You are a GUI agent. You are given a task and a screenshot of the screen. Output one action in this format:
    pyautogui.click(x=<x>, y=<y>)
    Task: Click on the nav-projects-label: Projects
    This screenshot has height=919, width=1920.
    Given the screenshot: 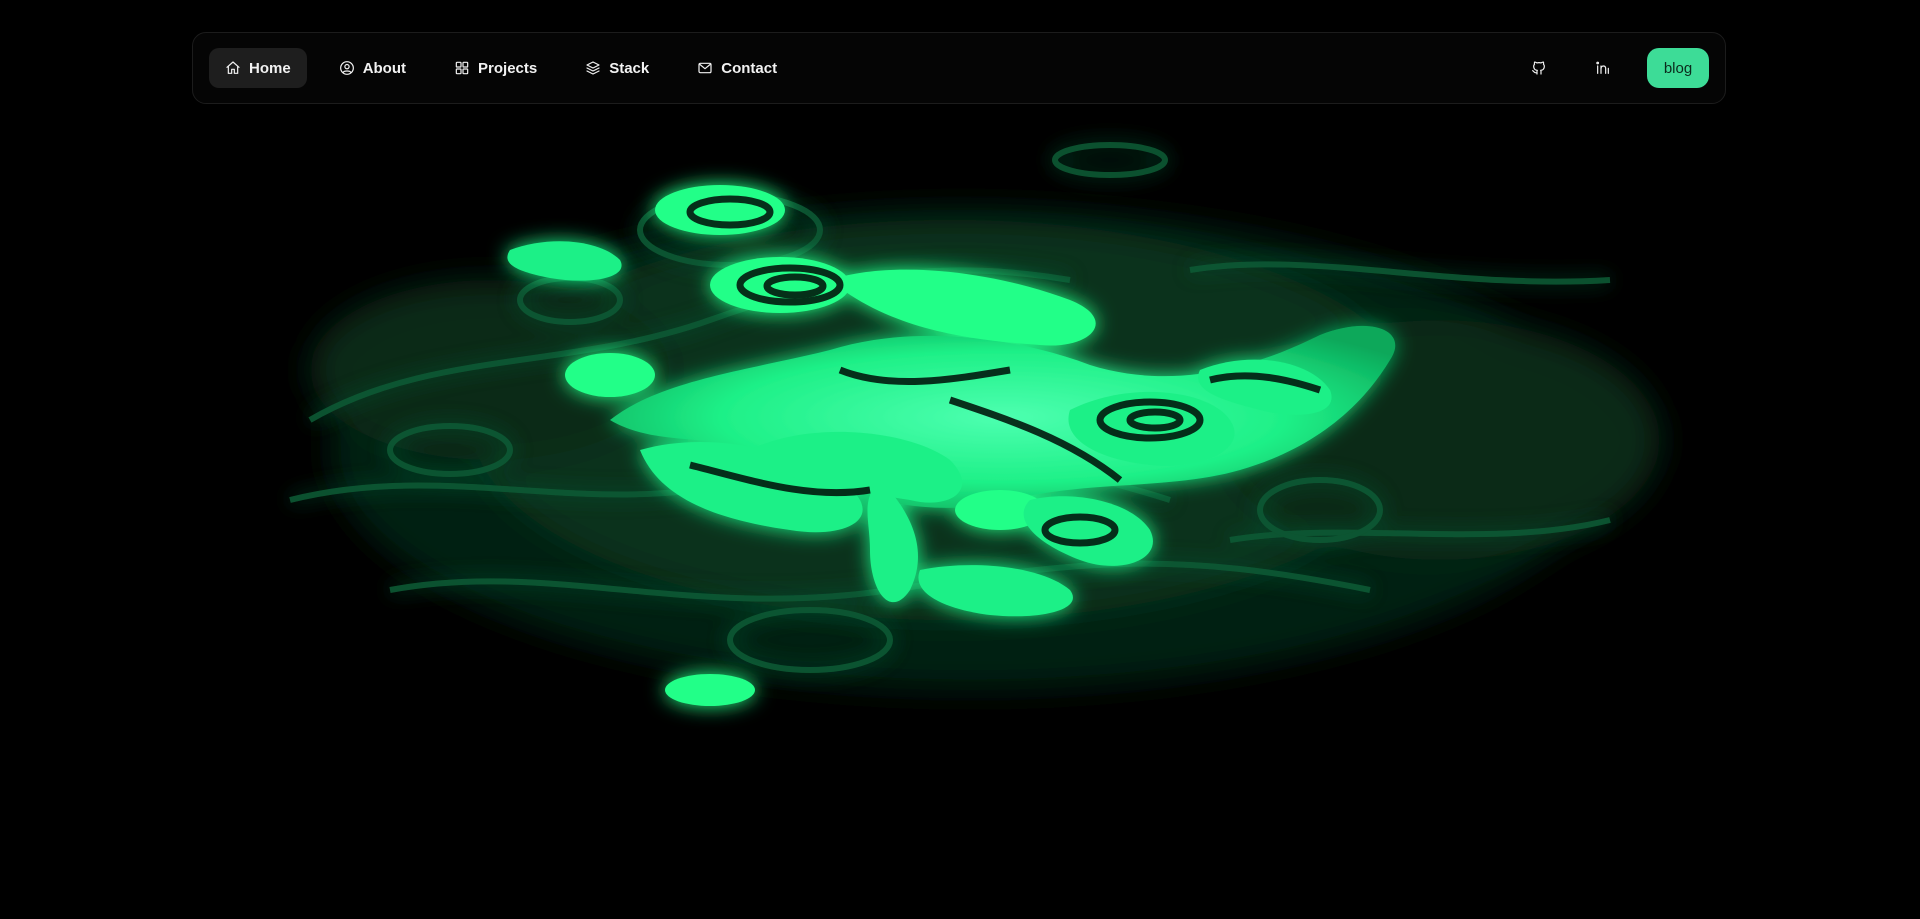 What is the action you would take?
    pyautogui.click(x=508, y=68)
    